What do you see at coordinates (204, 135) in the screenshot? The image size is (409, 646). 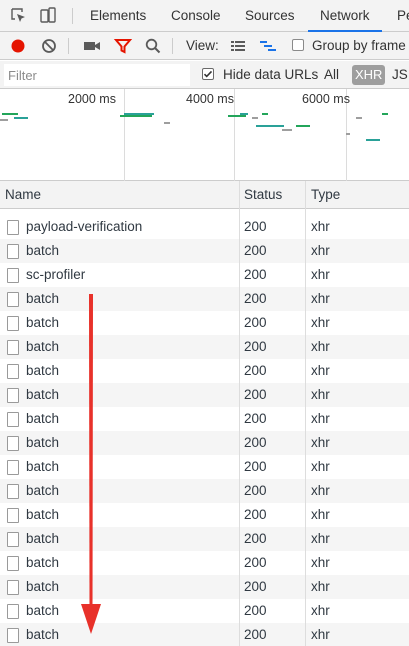 I see `network-overview: 2000 ms 4000 ms 6000 ms` at bounding box center [204, 135].